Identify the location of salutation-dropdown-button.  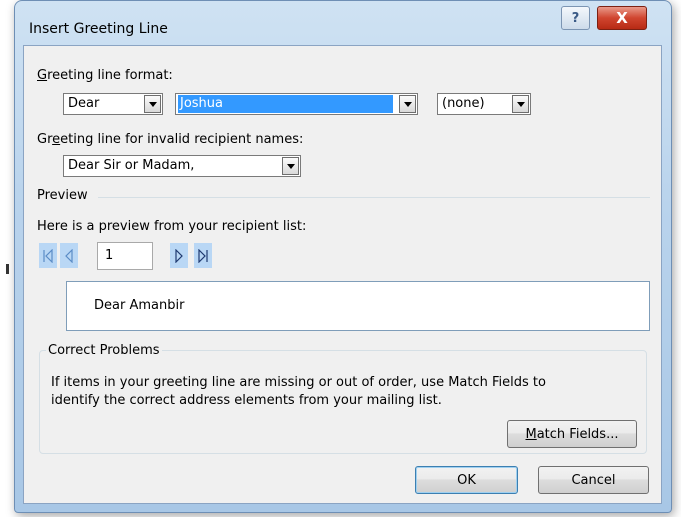
(152, 104).